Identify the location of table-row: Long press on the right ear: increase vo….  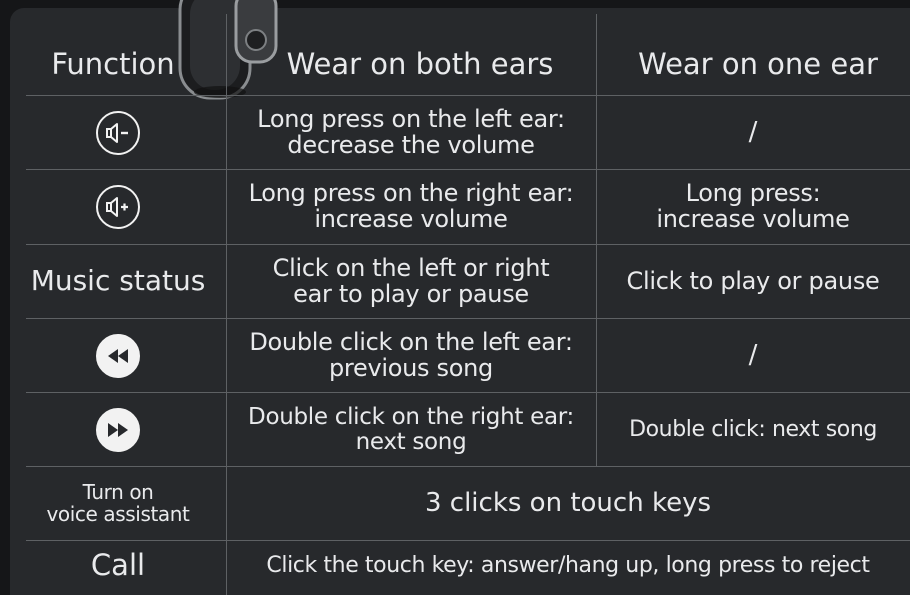
(460, 207).